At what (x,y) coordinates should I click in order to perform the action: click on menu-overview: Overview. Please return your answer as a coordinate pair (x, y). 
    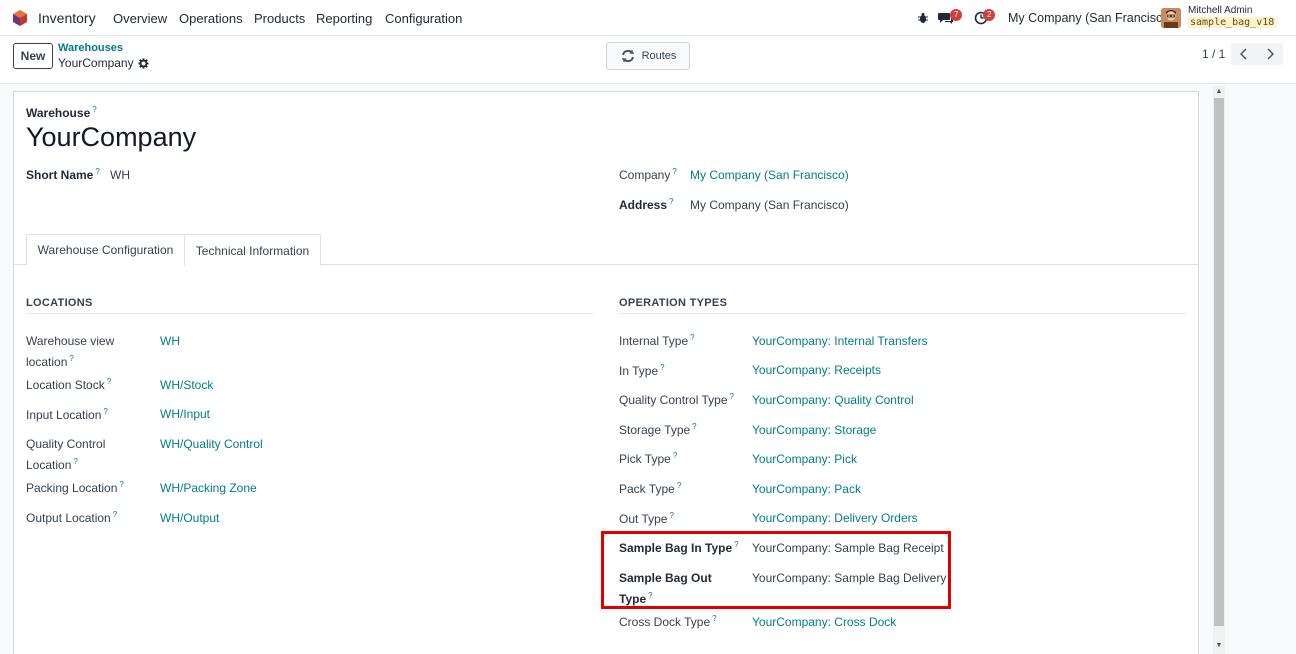
    Looking at the image, I should click on (140, 18).